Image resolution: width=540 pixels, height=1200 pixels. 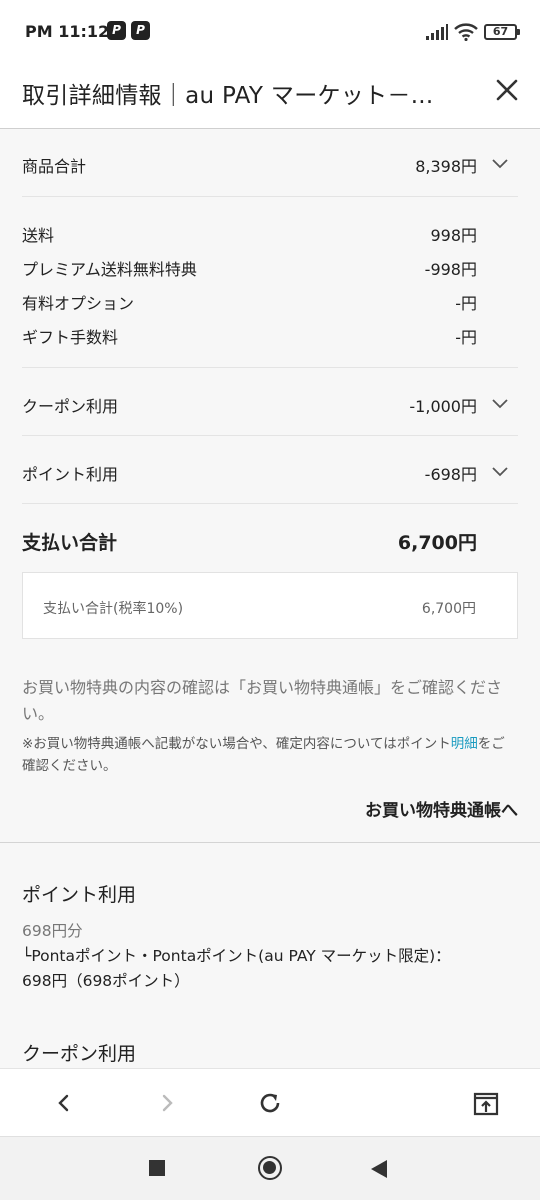 I want to click on status-bar: PM 11:12 P P 67, so click(x=270, y=32).